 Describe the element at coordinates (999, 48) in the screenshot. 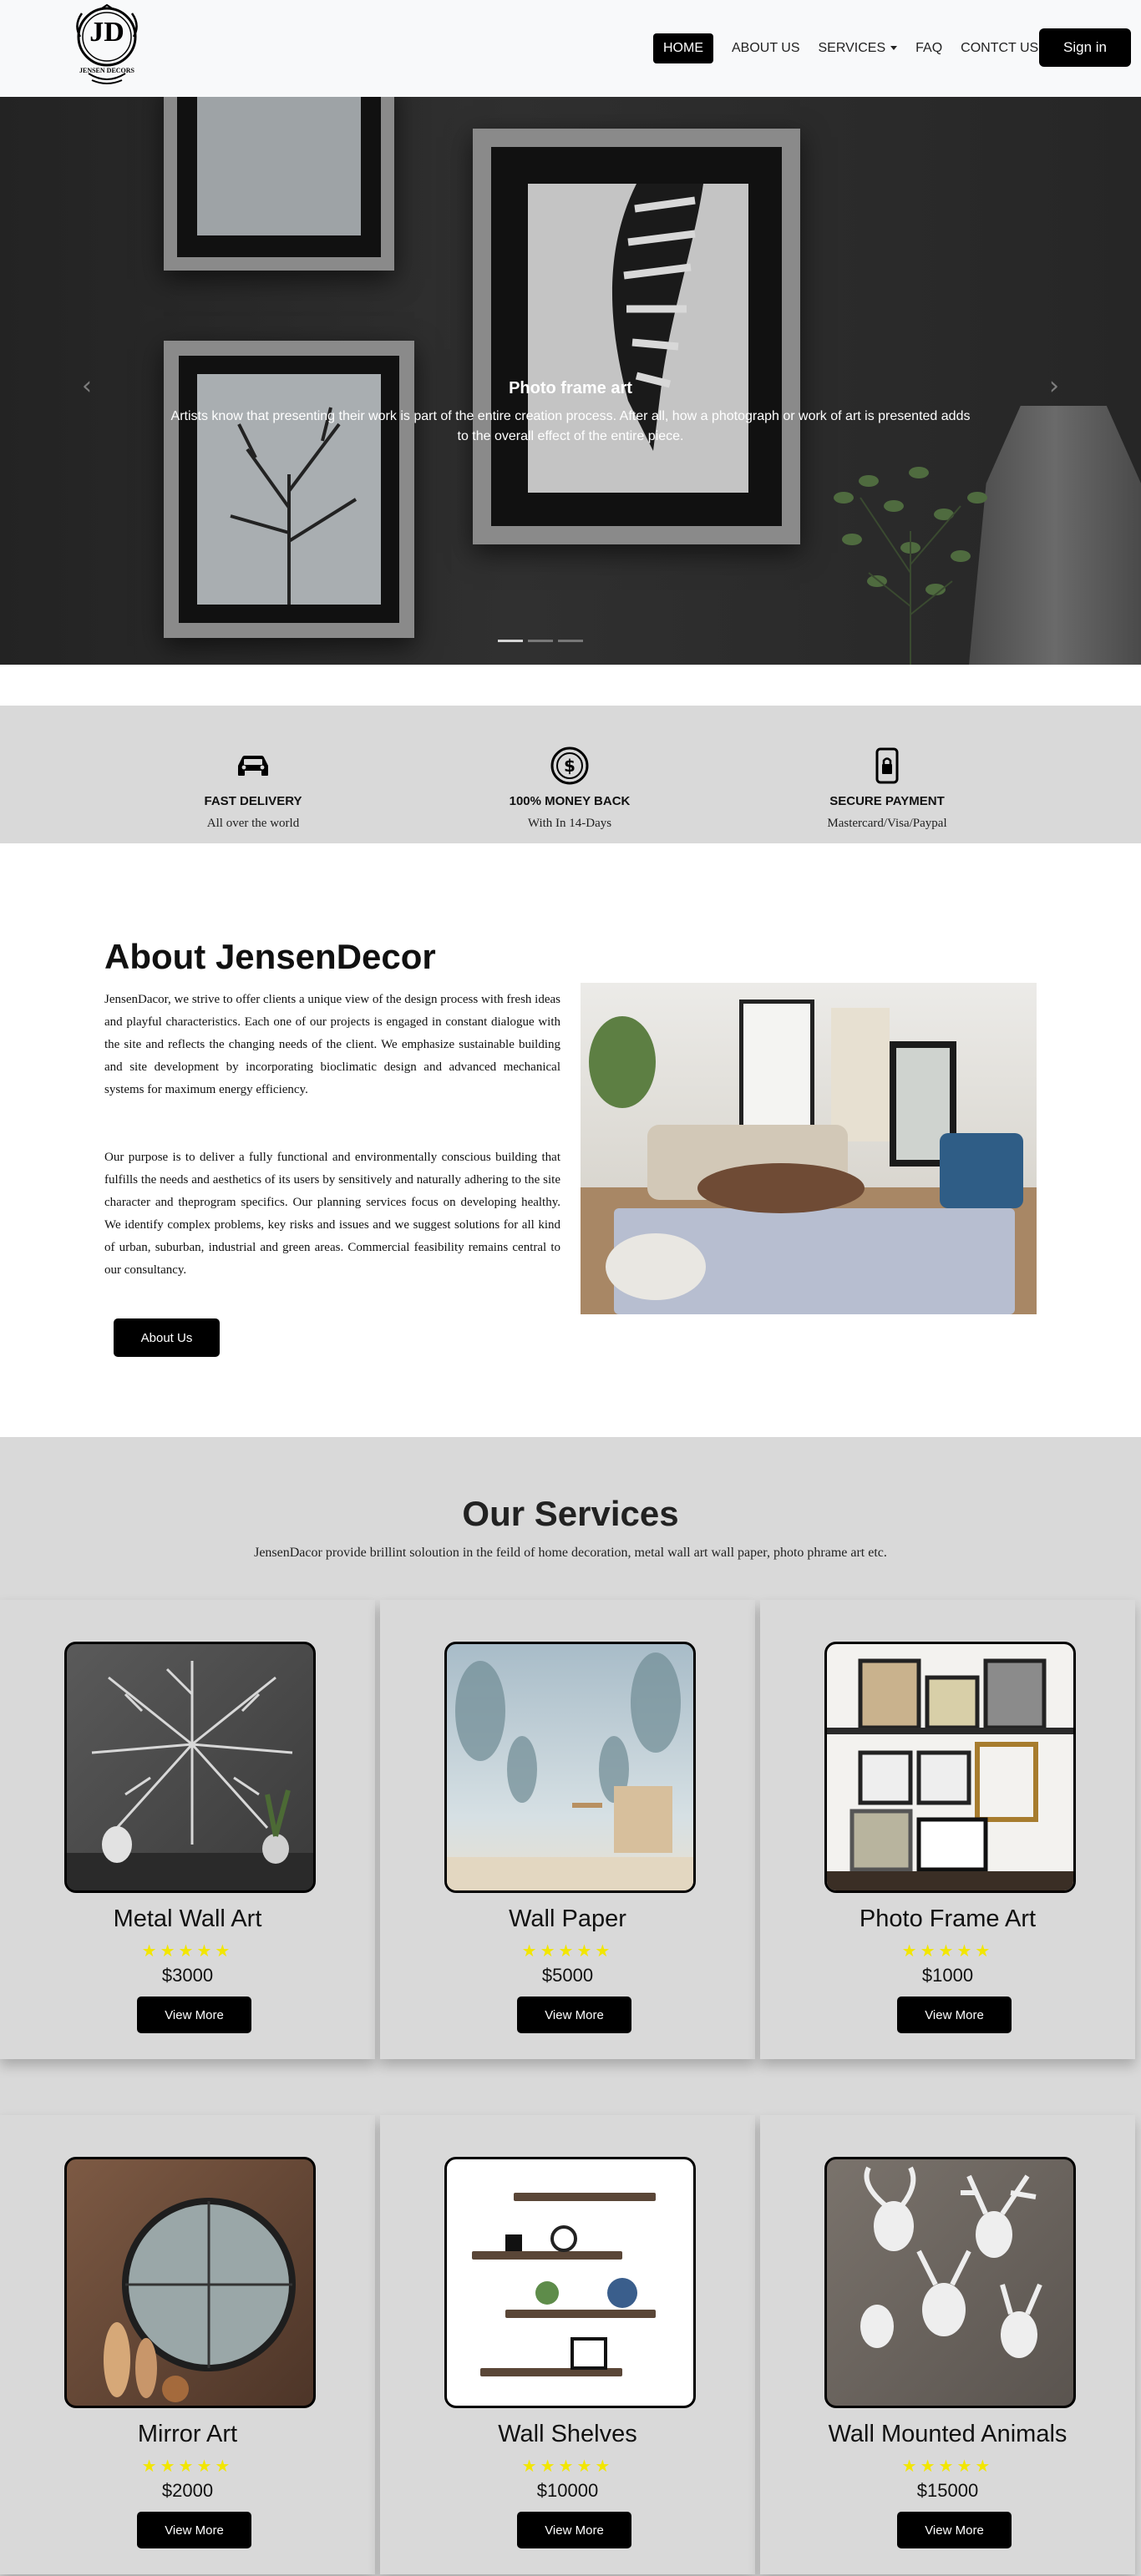

I see `nav-contact-us: CONTCT US` at that location.